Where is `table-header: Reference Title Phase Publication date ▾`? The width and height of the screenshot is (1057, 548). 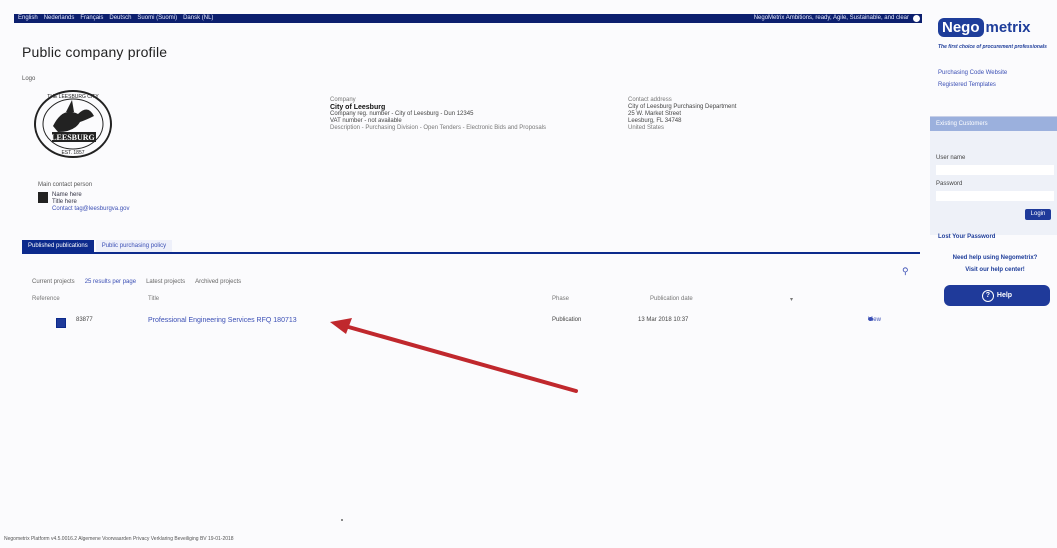 table-header: Reference Title Phase Publication date ▾ is located at coordinates (472, 301).